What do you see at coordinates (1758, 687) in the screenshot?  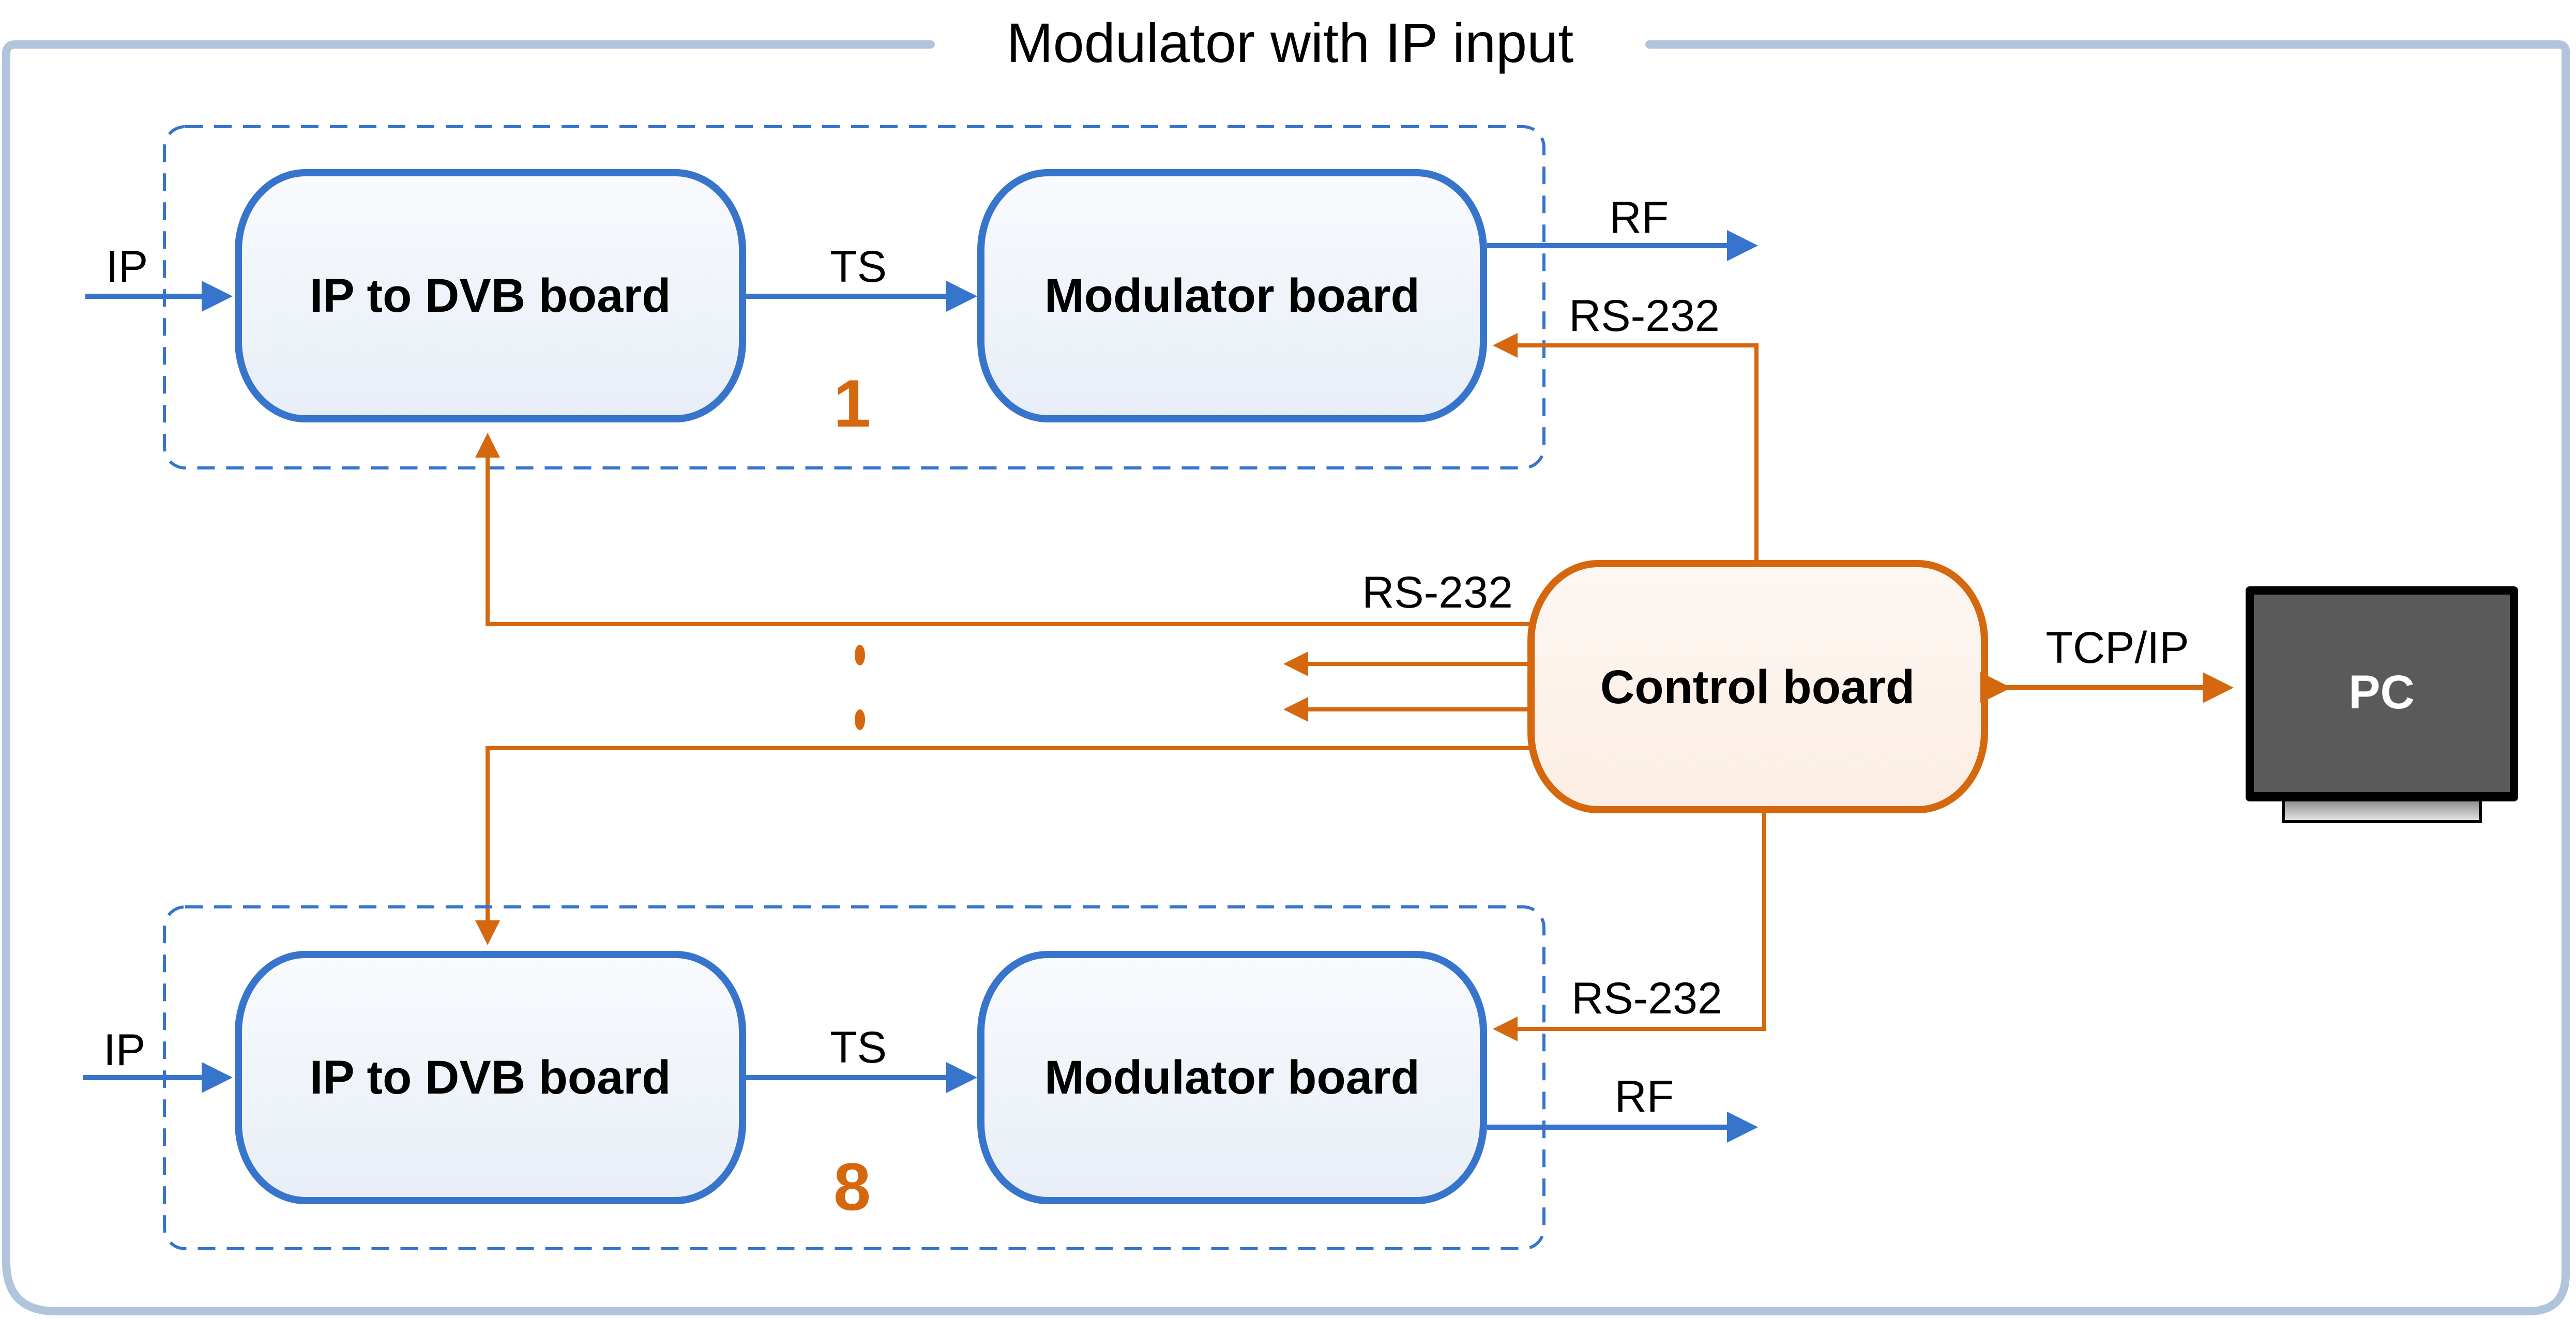 I see `control-board-label: Control board` at bounding box center [1758, 687].